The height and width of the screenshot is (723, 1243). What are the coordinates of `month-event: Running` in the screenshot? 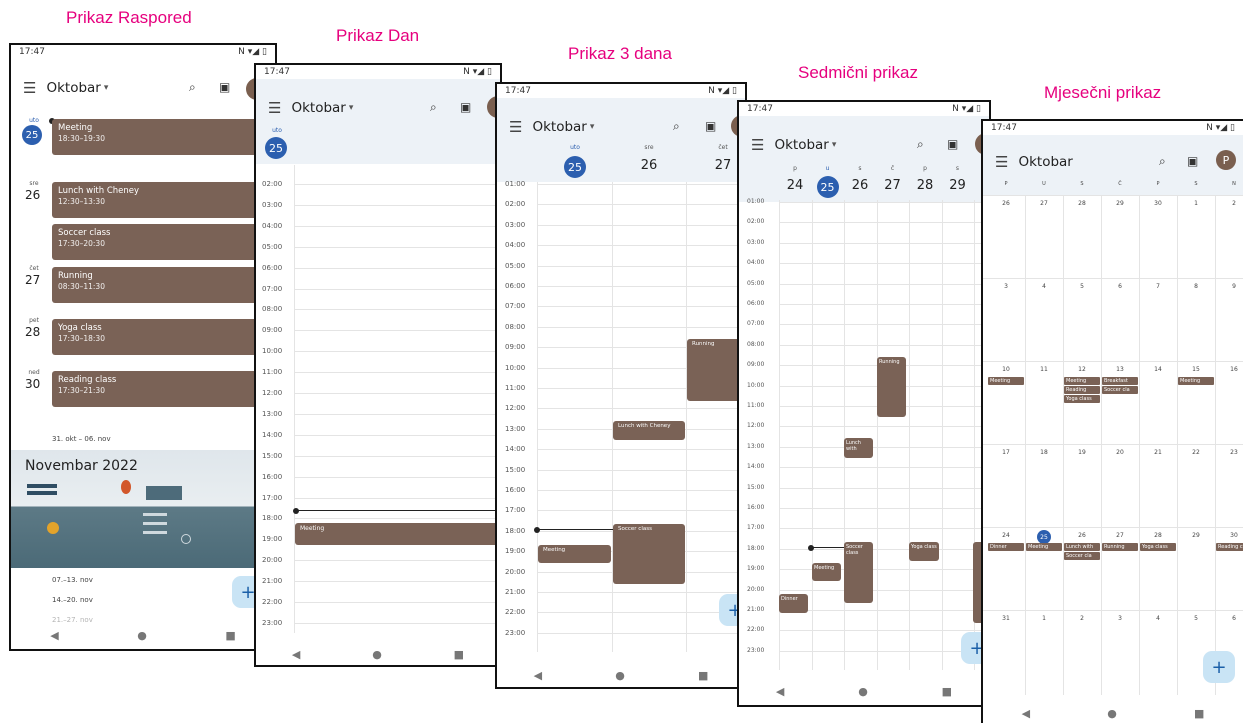 It's located at (1120, 547).